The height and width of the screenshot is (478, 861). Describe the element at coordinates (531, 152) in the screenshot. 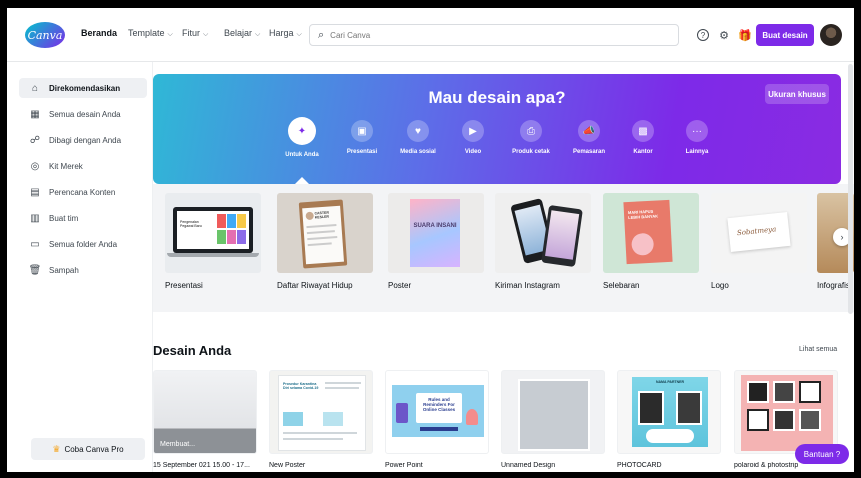

I see `category-label: Produk cetak` at that location.